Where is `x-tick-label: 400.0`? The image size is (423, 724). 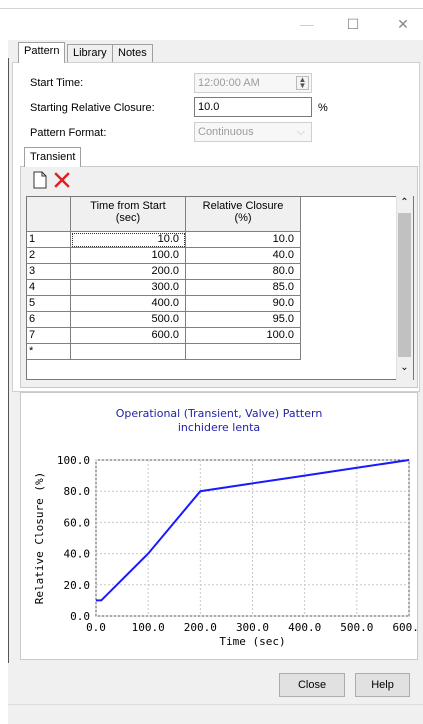
x-tick-label: 400.0 is located at coordinates (304, 627).